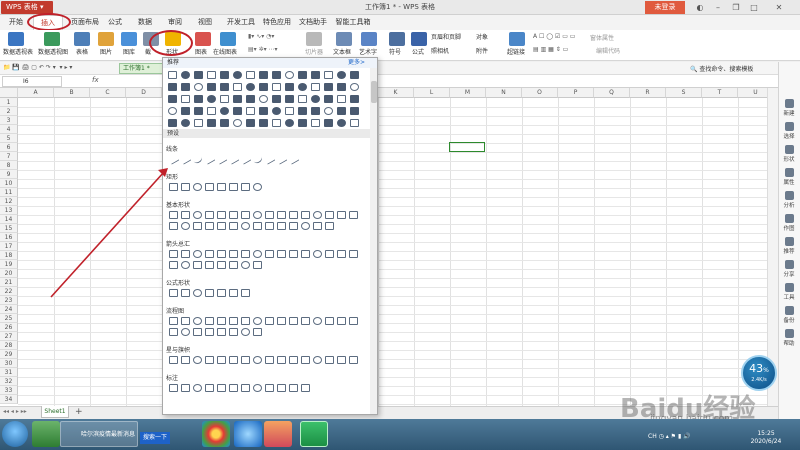 The height and width of the screenshot is (450, 800). I want to click on taskbar-ie-window: 哈尔滨疫情最新消息, so click(99, 434).